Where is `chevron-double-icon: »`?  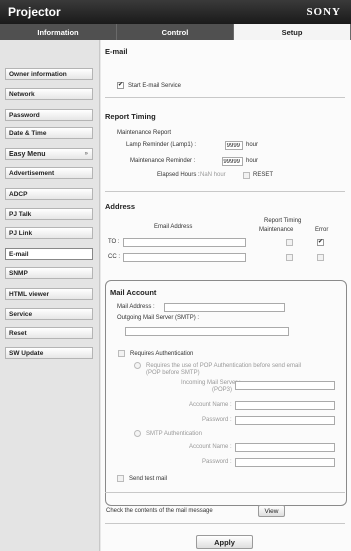 chevron-double-icon: » is located at coordinates (86, 154).